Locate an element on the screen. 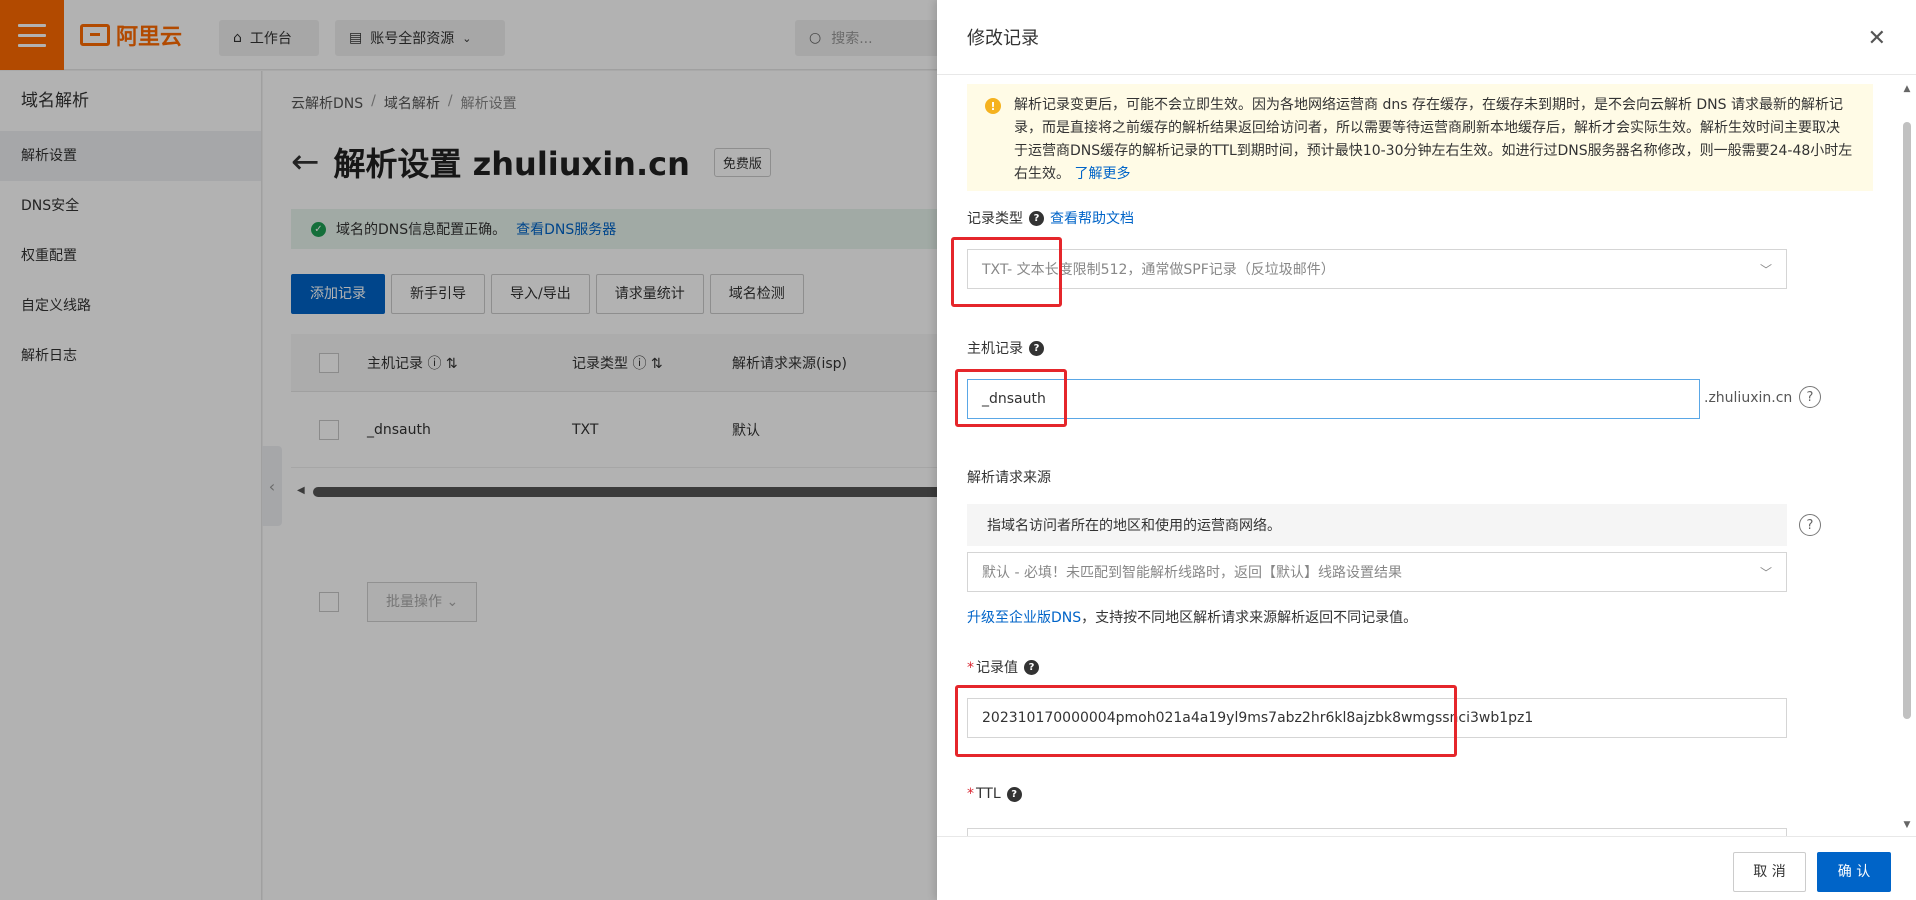  ttl-select is located at coordinates (1377, 832).